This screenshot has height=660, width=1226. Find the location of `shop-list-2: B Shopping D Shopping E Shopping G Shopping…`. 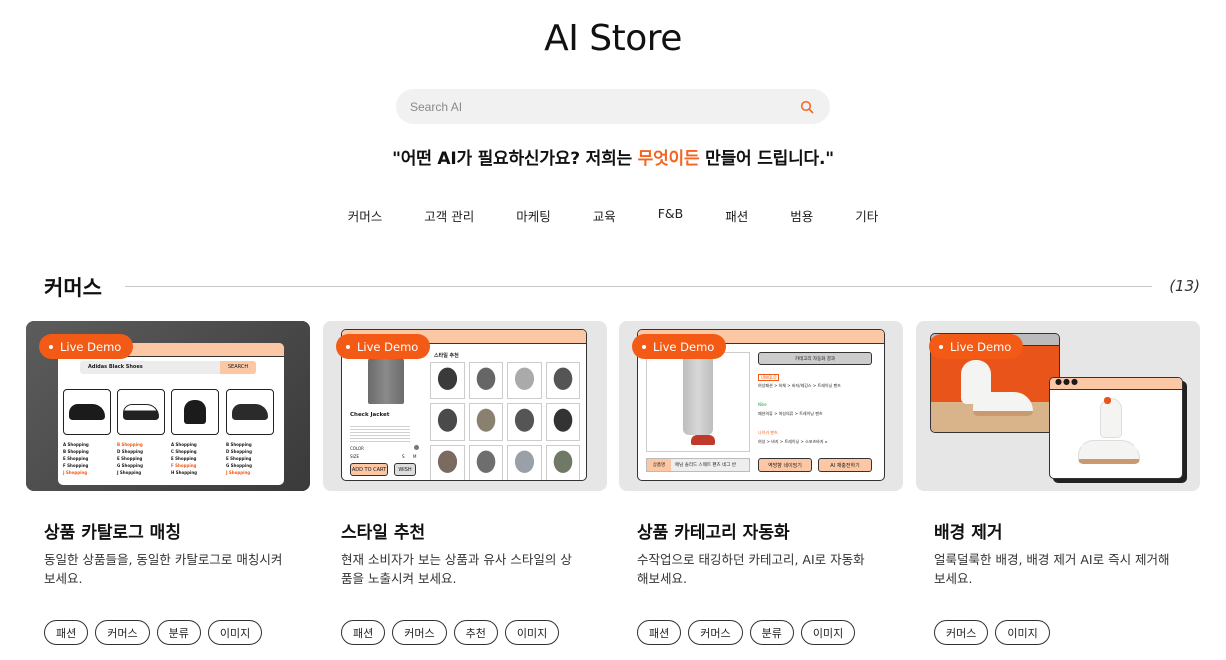

shop-list-2: B Shopping D Shopping E Shopping G Shopping… is located at coordinates (130, 458).